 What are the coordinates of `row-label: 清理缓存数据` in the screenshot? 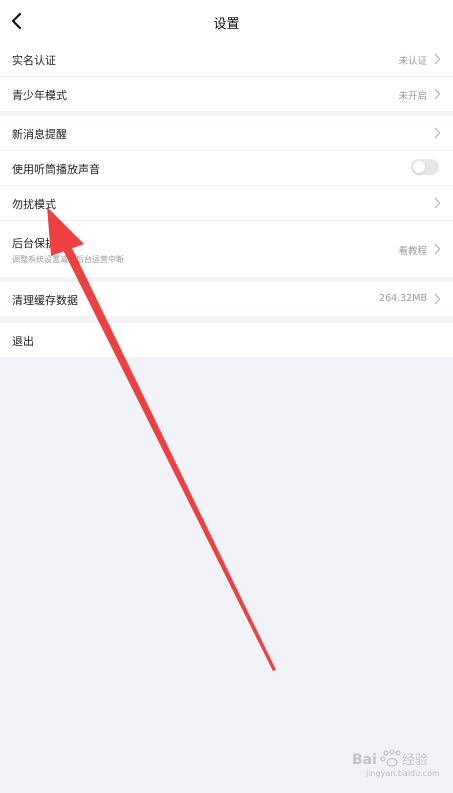 It's located at (45, 300).